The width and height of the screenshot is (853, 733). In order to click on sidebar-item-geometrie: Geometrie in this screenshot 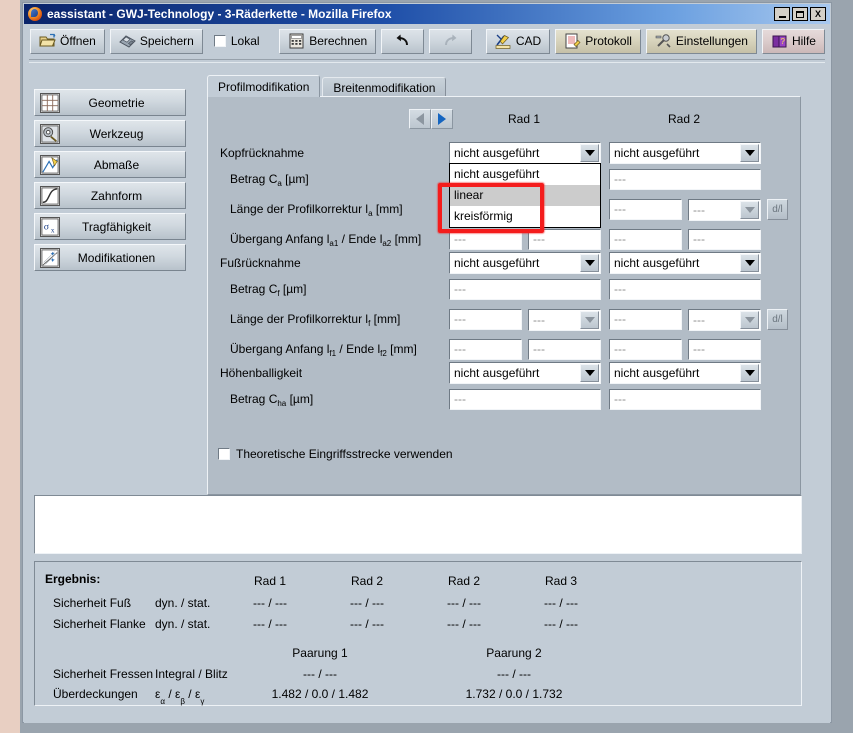, I will do `click(110, 102)`.